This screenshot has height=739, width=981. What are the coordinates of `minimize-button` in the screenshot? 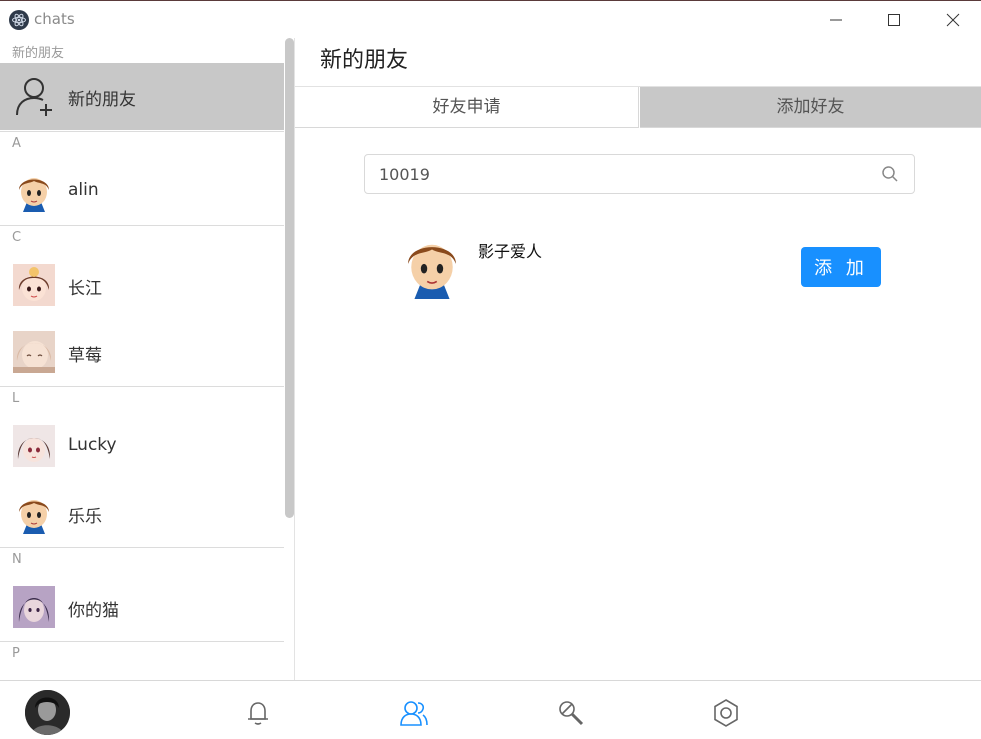 It's located at (836, 20).